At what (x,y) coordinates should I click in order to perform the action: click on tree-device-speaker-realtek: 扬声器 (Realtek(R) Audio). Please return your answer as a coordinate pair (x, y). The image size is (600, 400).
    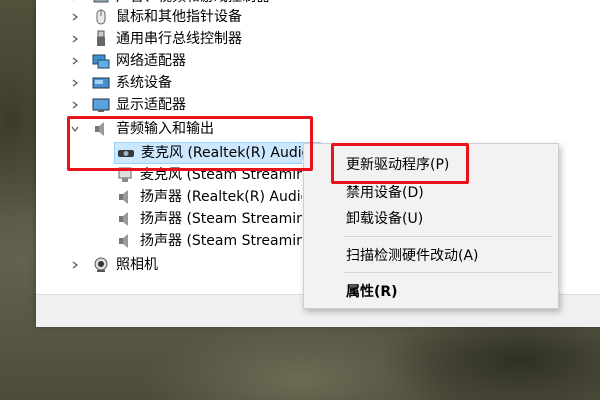
    Looking at the image, I should click on (215, 197).